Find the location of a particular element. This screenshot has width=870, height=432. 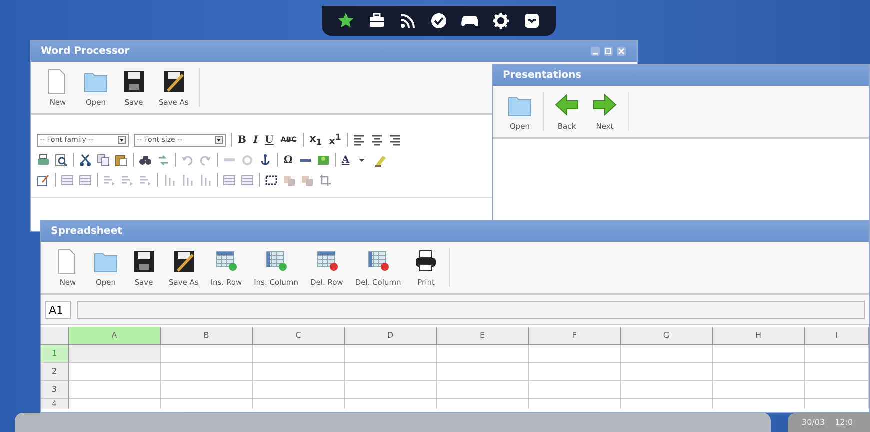

formula-field is located at coordinates (471, 310).